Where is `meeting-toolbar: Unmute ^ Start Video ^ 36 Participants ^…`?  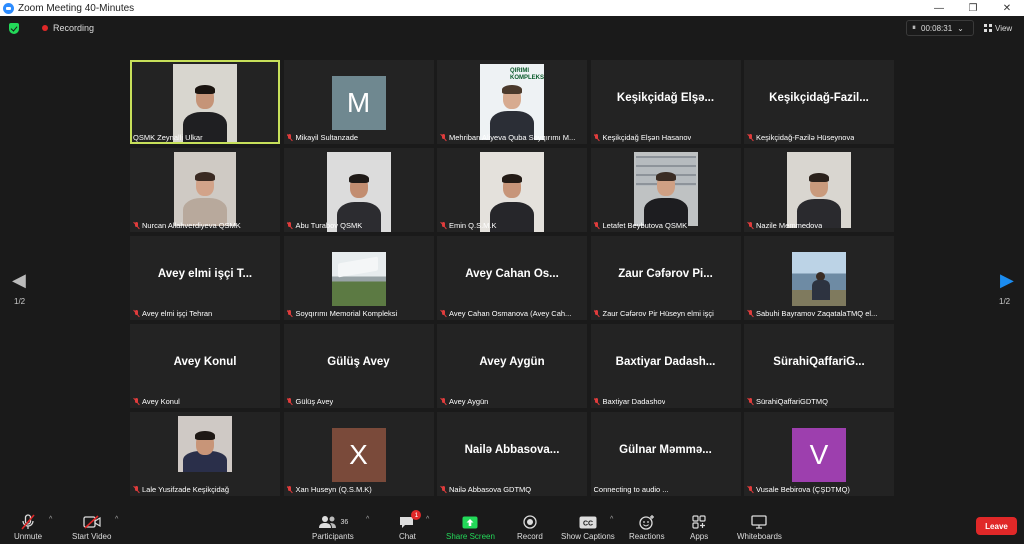 meeting-toolbar: Unmute ^ Start Video ^ 36 Participants ^… is located at coordinates (512, 527).